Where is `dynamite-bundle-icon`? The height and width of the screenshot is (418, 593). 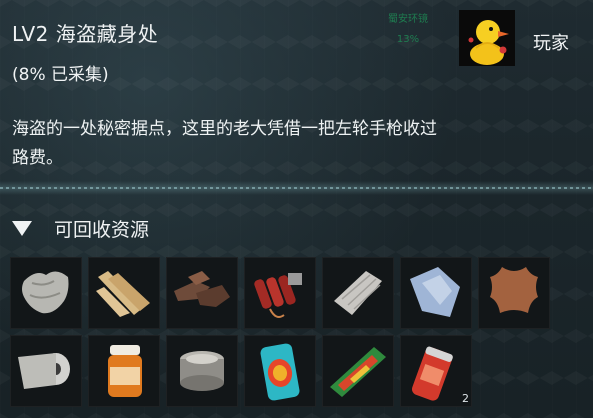 dynamite-bundle-icon is located at coordinates (278, 295).